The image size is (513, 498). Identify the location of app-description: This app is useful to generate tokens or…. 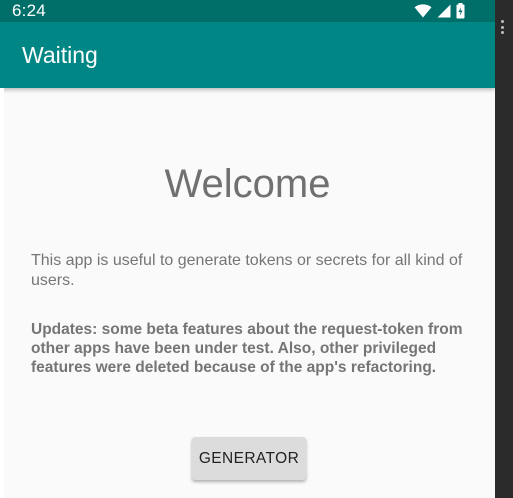
(247, 270).